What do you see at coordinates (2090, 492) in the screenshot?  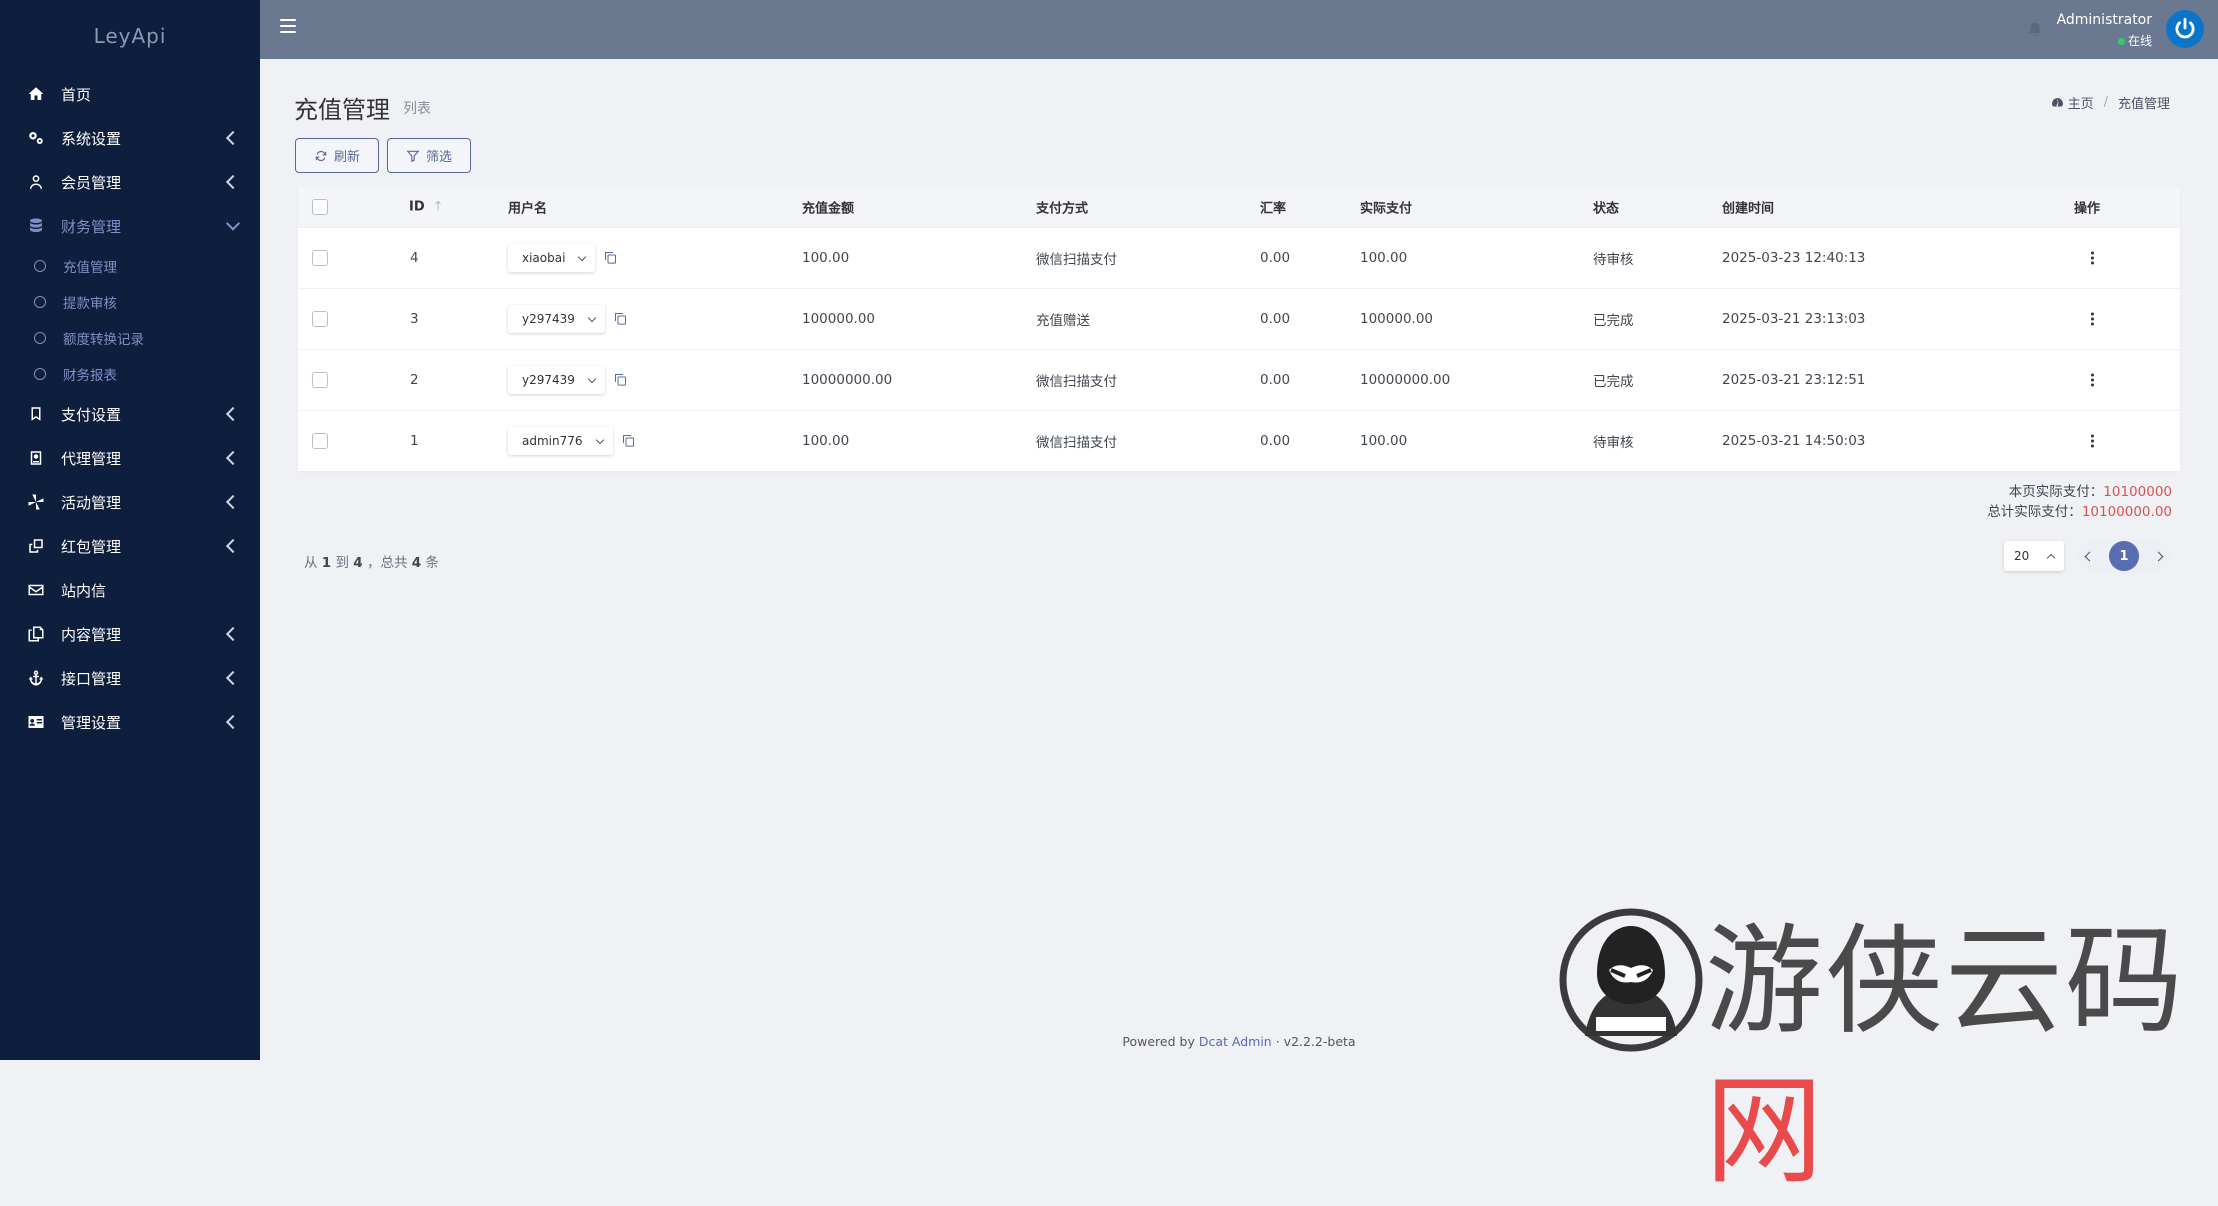 I see `page-total-line: 本页实际支付：10100000` at bounding box center [2090, 492].